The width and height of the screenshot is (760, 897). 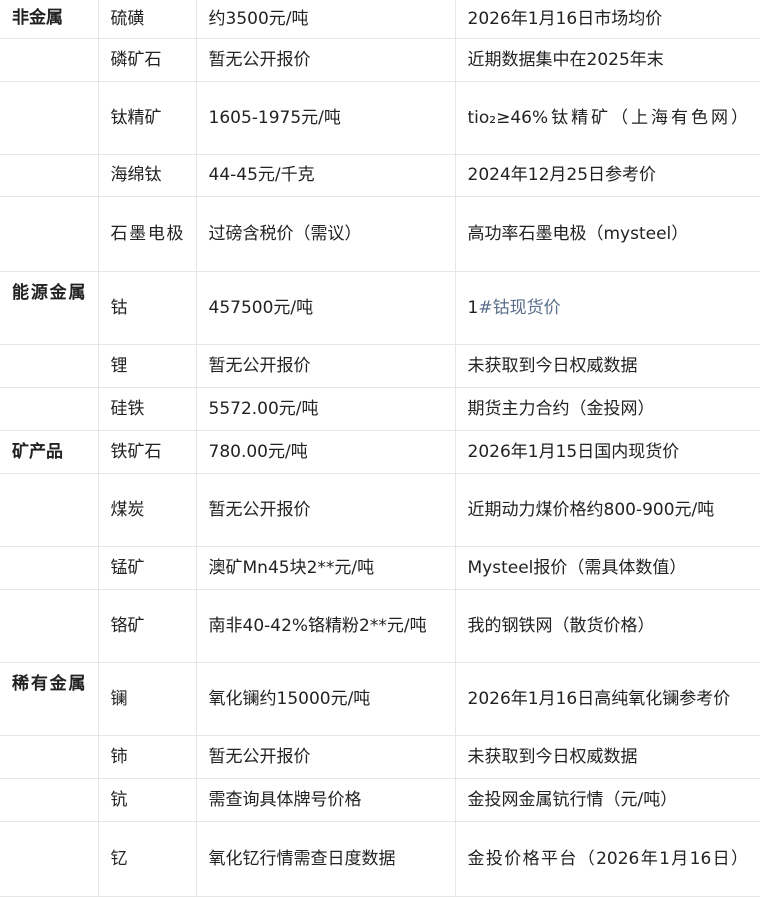 What do you see at coordinates (147, 409) in the screenshot?
I see `item-name-cell: 硅铁` at bounding box center [147, 409].